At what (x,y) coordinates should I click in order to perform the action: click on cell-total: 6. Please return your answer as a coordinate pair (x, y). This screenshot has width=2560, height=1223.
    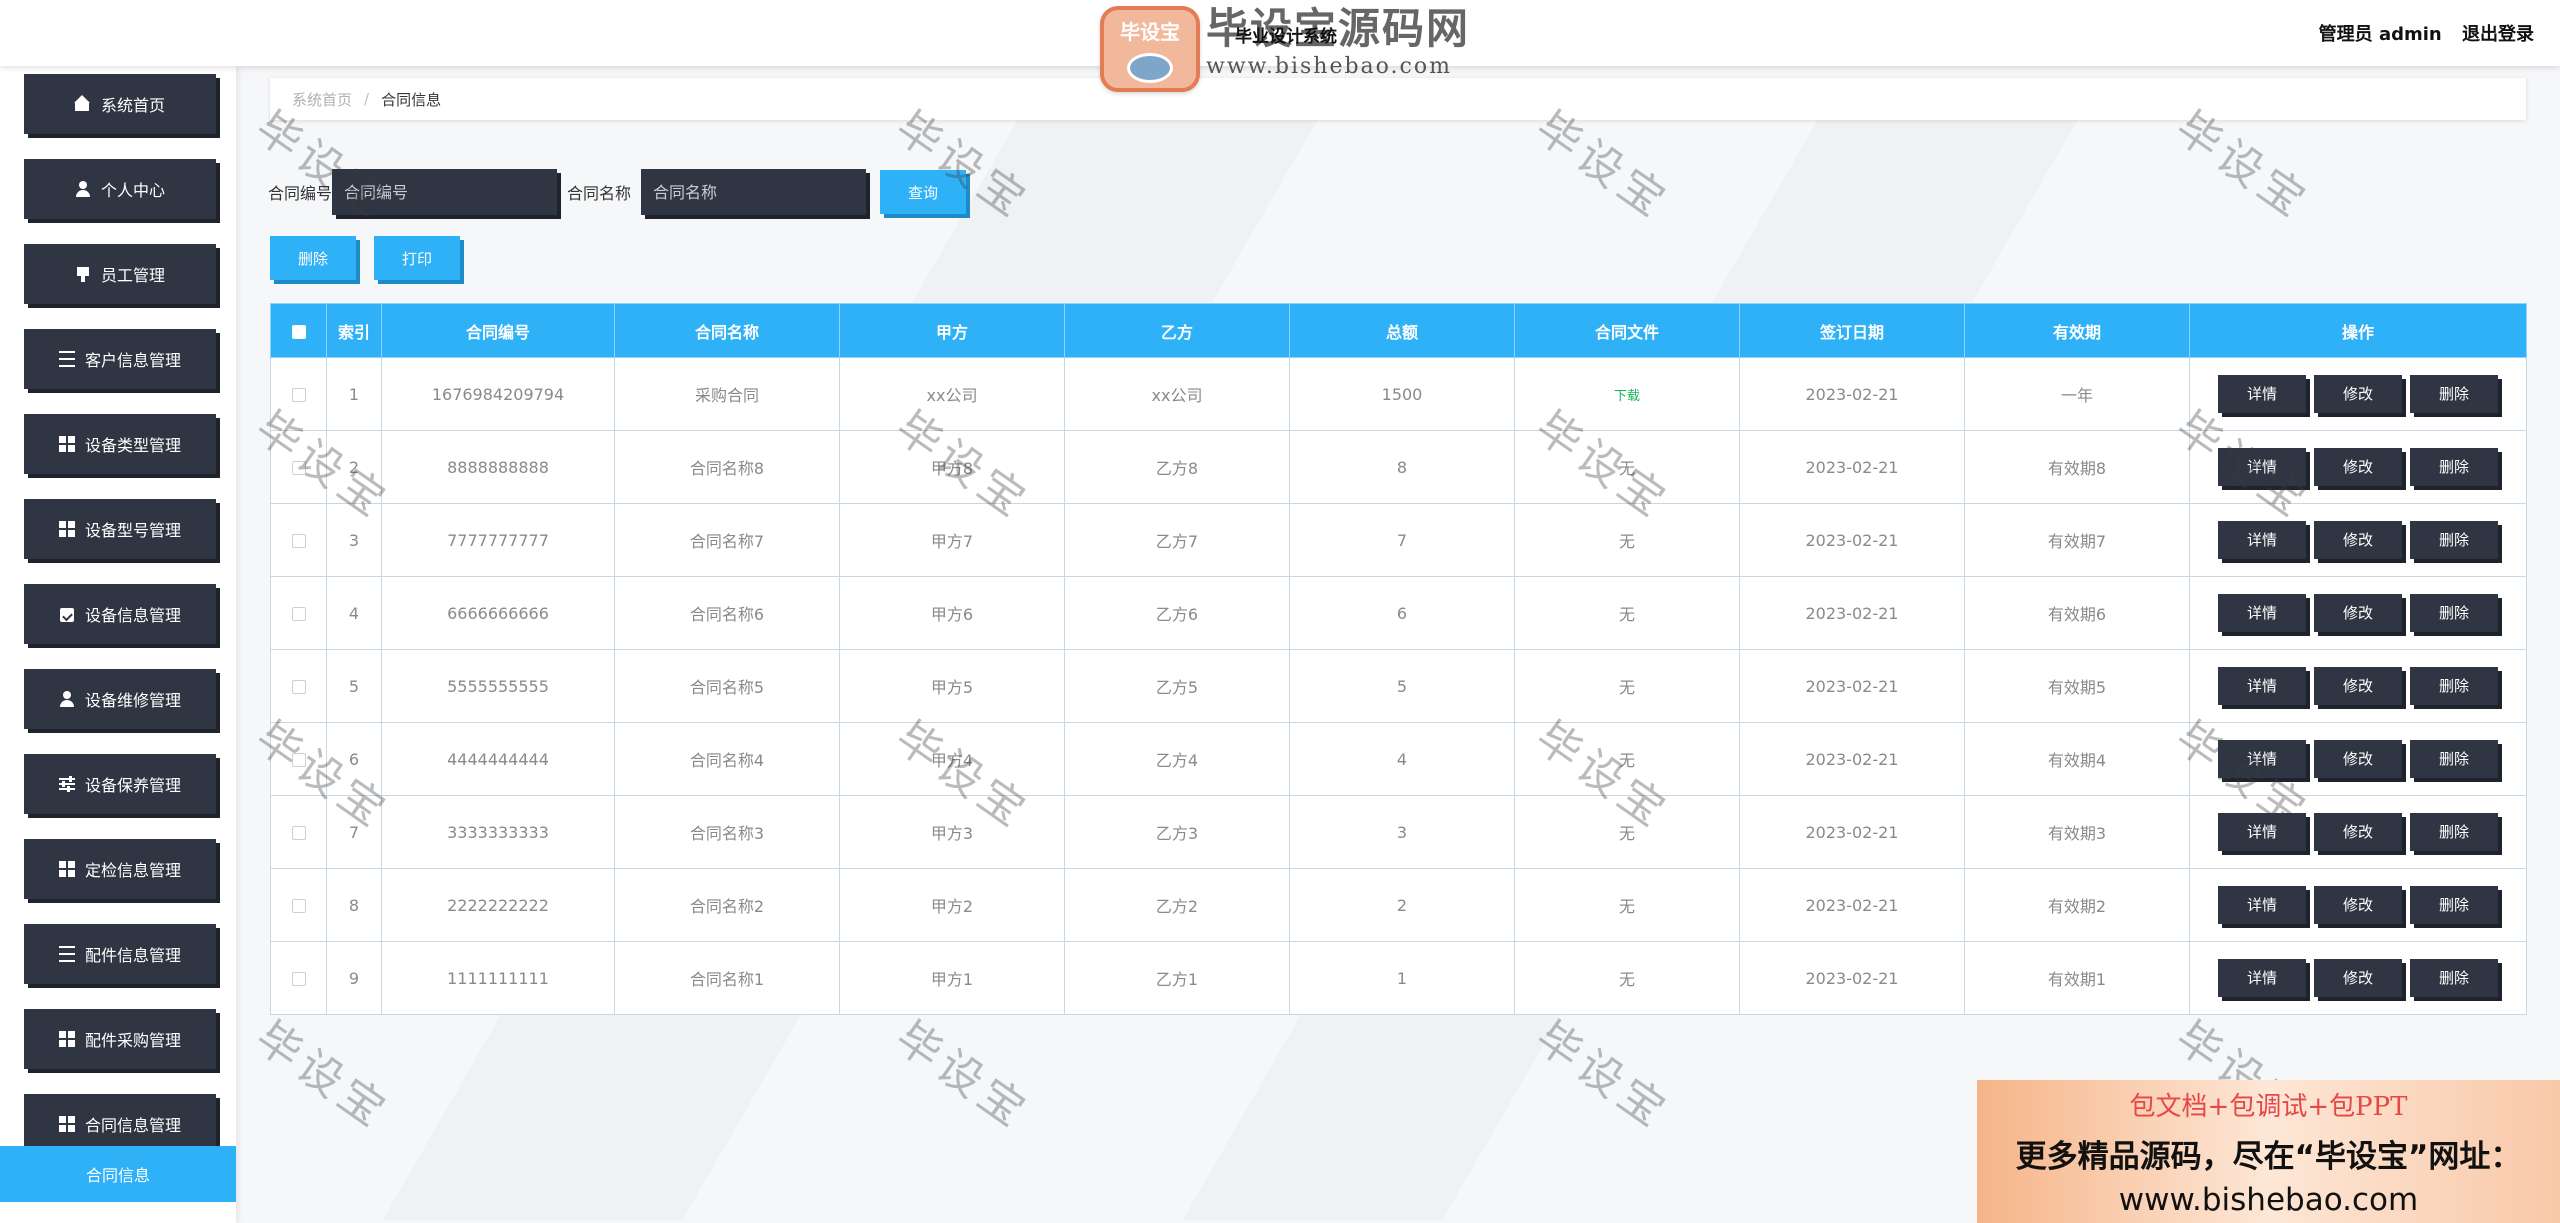
    Looking at the image, I should click on (1402, 613).